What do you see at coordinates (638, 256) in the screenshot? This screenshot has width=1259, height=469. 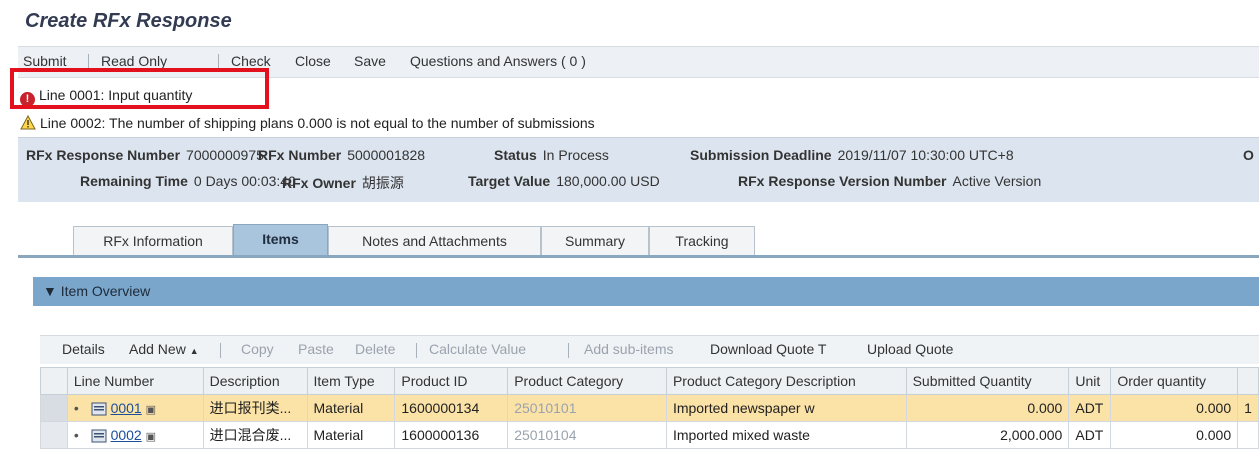 I see `tab-underline` at bounding box center [638, 256].